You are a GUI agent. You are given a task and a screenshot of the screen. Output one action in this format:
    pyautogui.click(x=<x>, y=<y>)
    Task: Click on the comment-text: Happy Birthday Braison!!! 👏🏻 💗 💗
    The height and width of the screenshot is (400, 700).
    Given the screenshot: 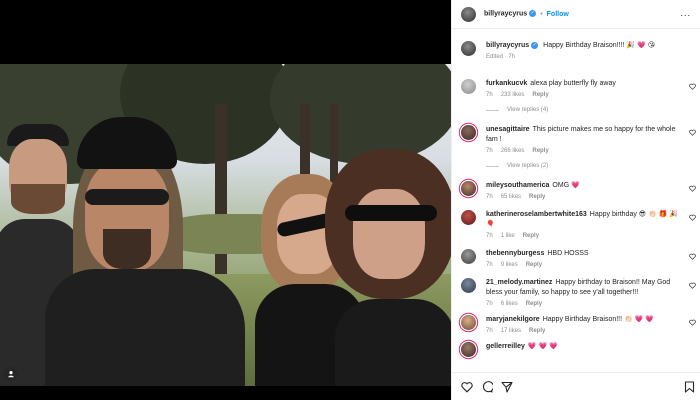 What is the action you would take?
    pyautogui.click(x=598, y=319)
    